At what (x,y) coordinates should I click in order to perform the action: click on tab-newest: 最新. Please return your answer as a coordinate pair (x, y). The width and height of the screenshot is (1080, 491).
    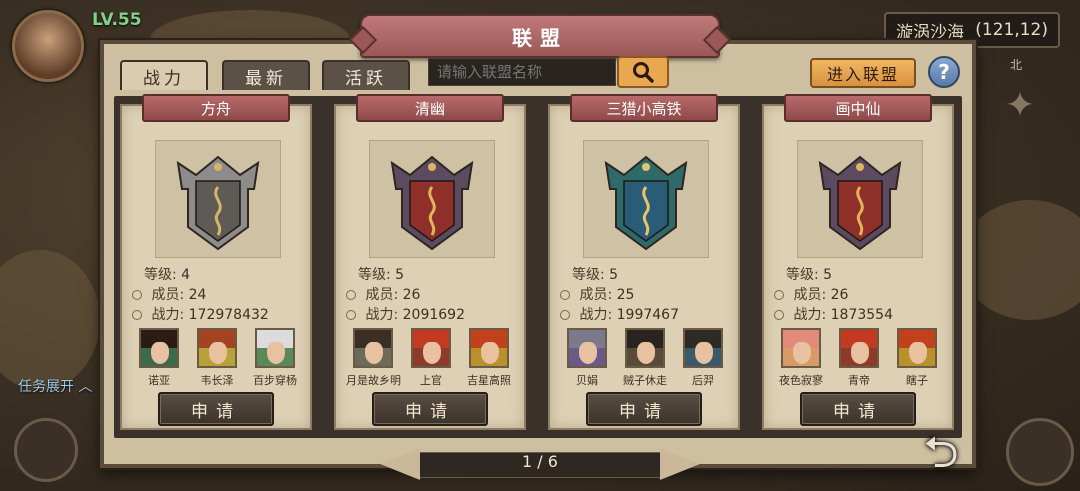
    Looking at the image, I should click on (266, 75).